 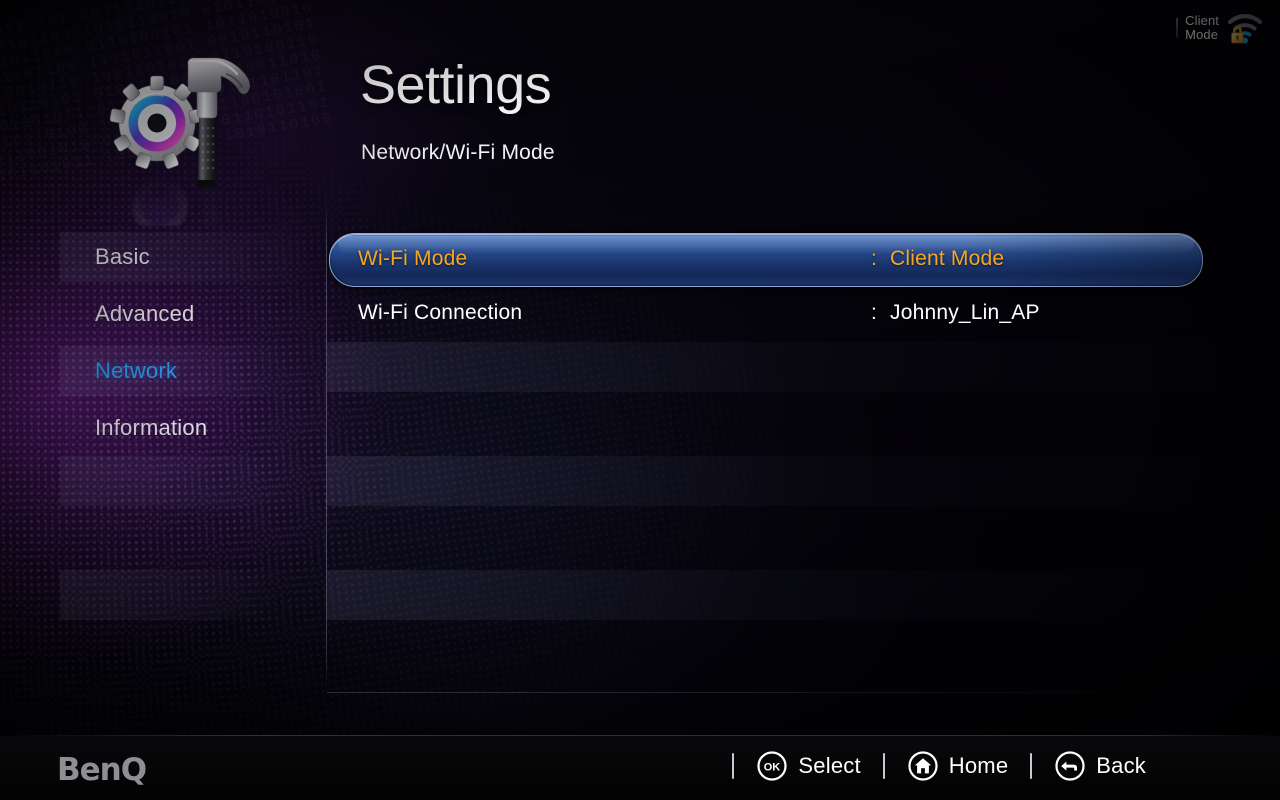 What do you see at coordinates (923, 766) in the screenshot?
I see `home-icon` at bounding box center [923, 766].